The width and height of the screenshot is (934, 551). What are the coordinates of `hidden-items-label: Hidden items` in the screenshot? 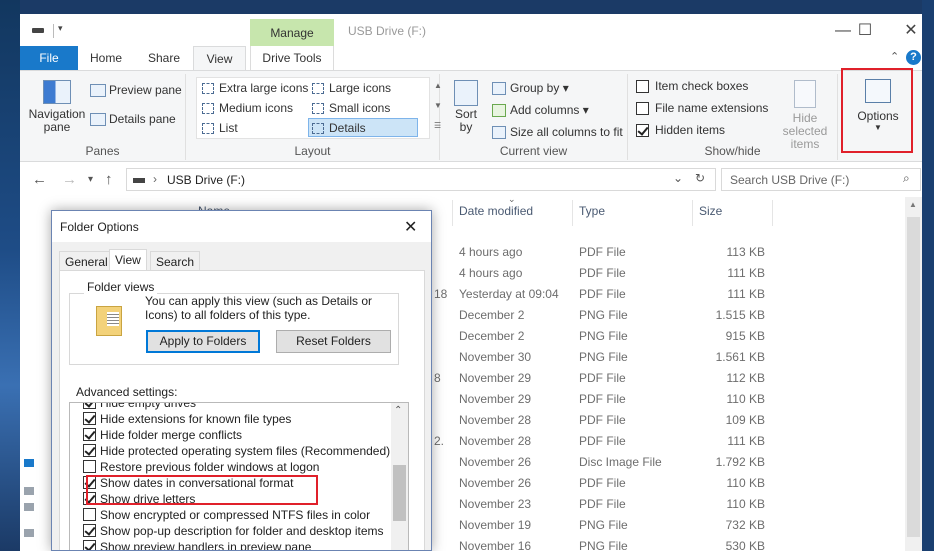 It's located at (690, 130).